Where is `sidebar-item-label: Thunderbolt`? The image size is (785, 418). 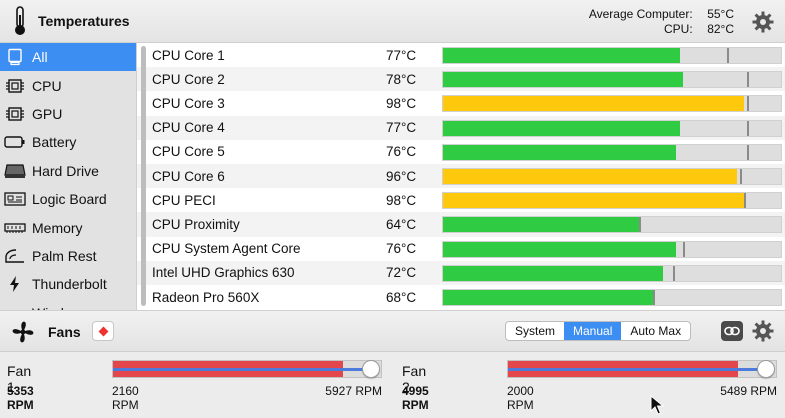 sidebar-item-label: Thunderbolt is located at coordinates (69, 284).